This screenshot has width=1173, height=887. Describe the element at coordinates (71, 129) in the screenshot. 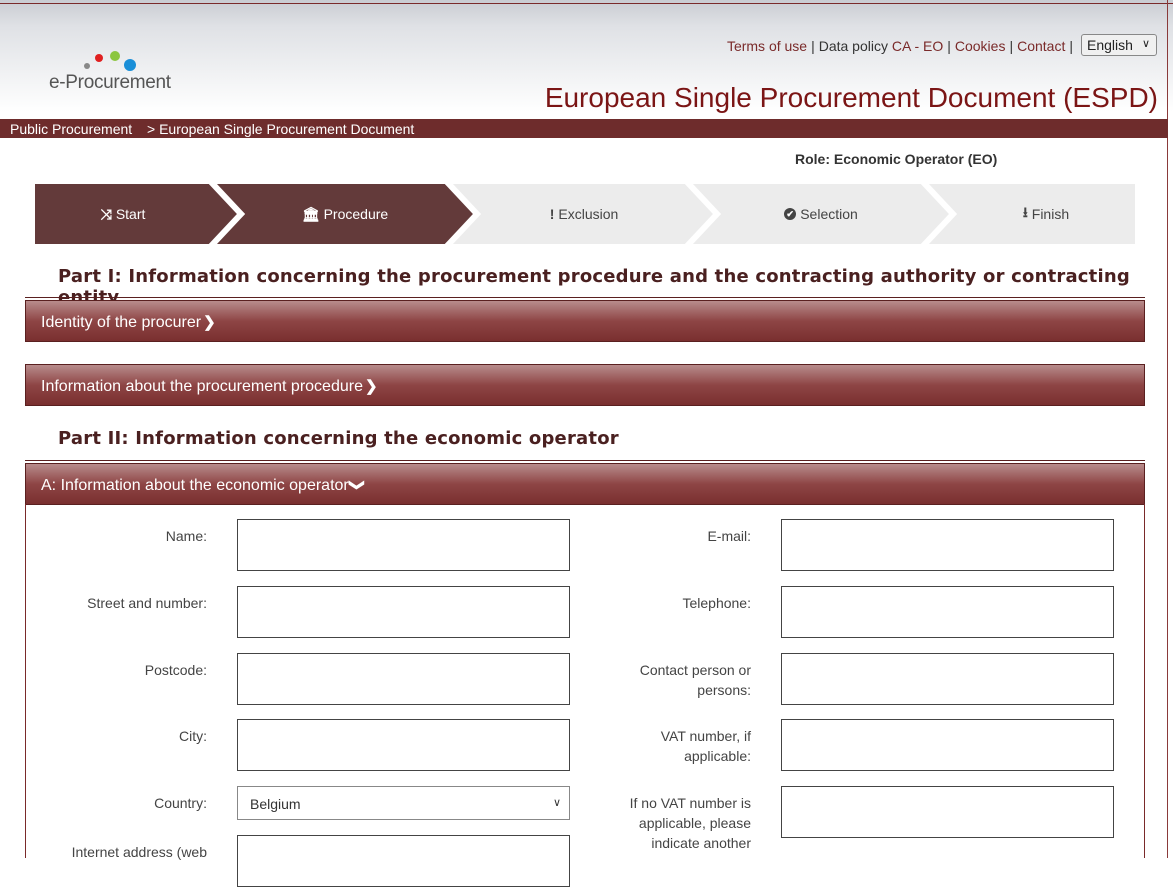

I see `breadcrumb-home-link: Public Procurement` at that location.